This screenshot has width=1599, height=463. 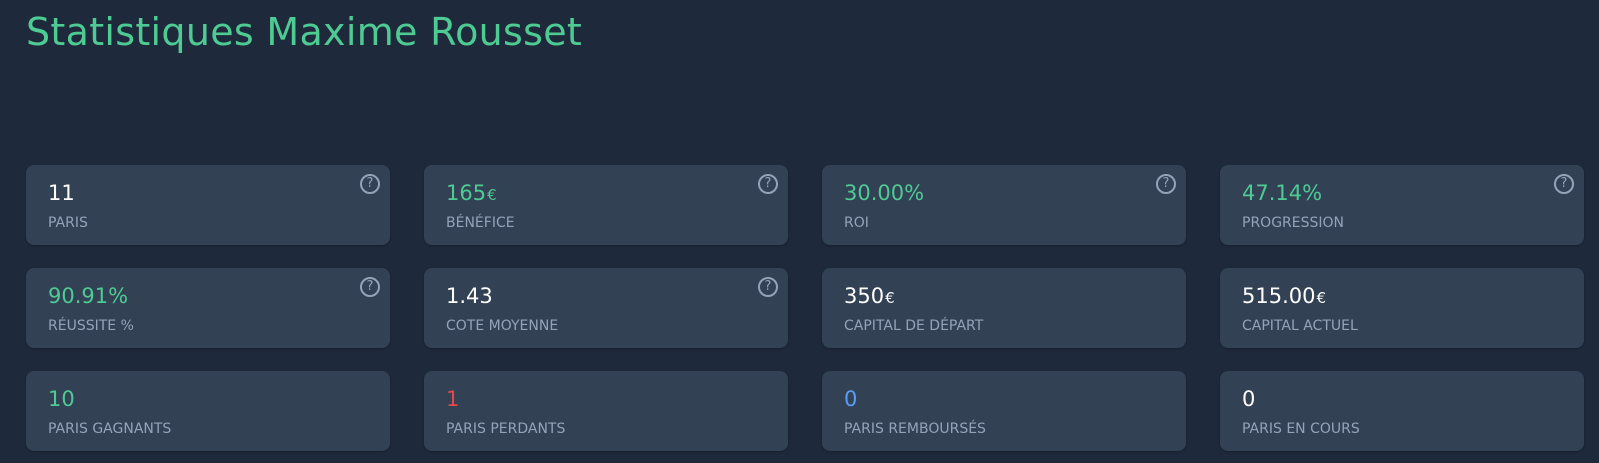 What do you see at coordinates (61, 193) in the screenshot?
I see `stat-value: 11` at bounding box center [61, 193].